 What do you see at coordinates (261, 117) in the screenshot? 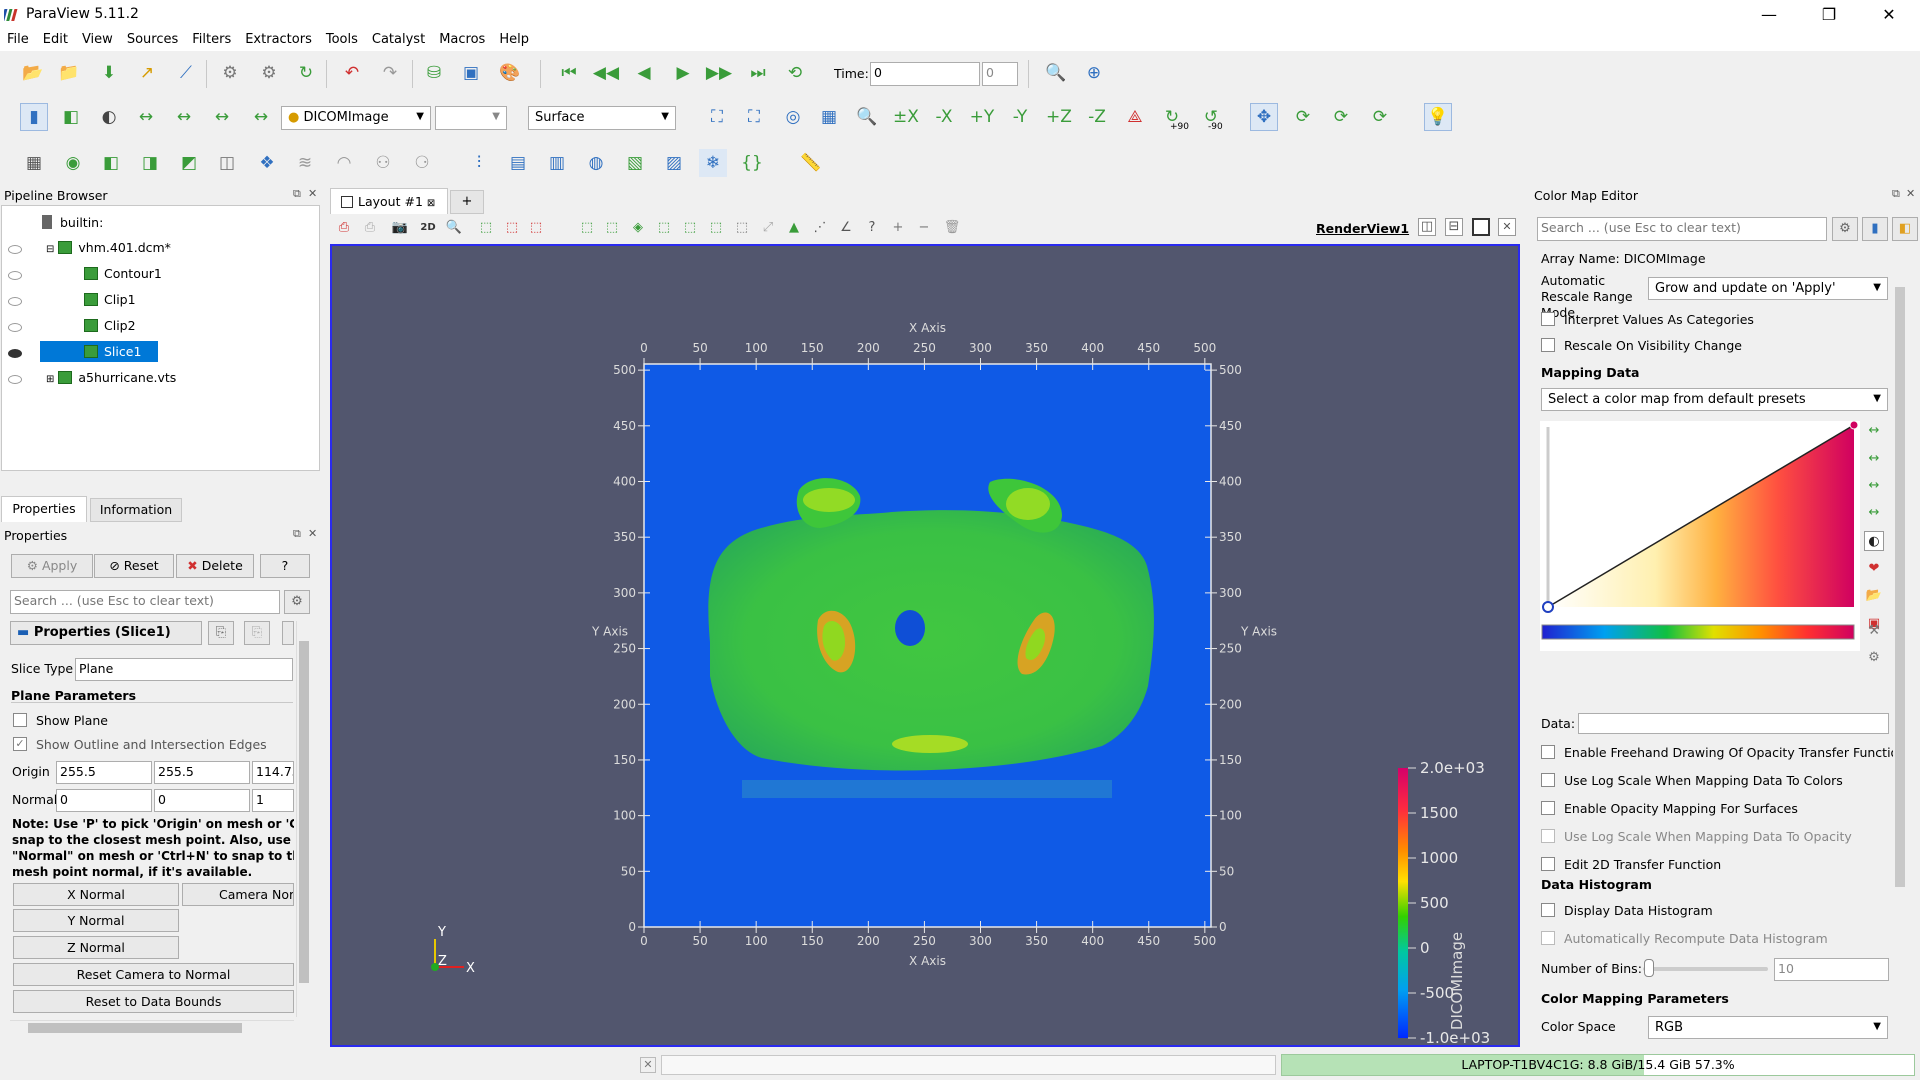
I see `rescale-temporal-icon: ↔` at bounding box center [261, 117].